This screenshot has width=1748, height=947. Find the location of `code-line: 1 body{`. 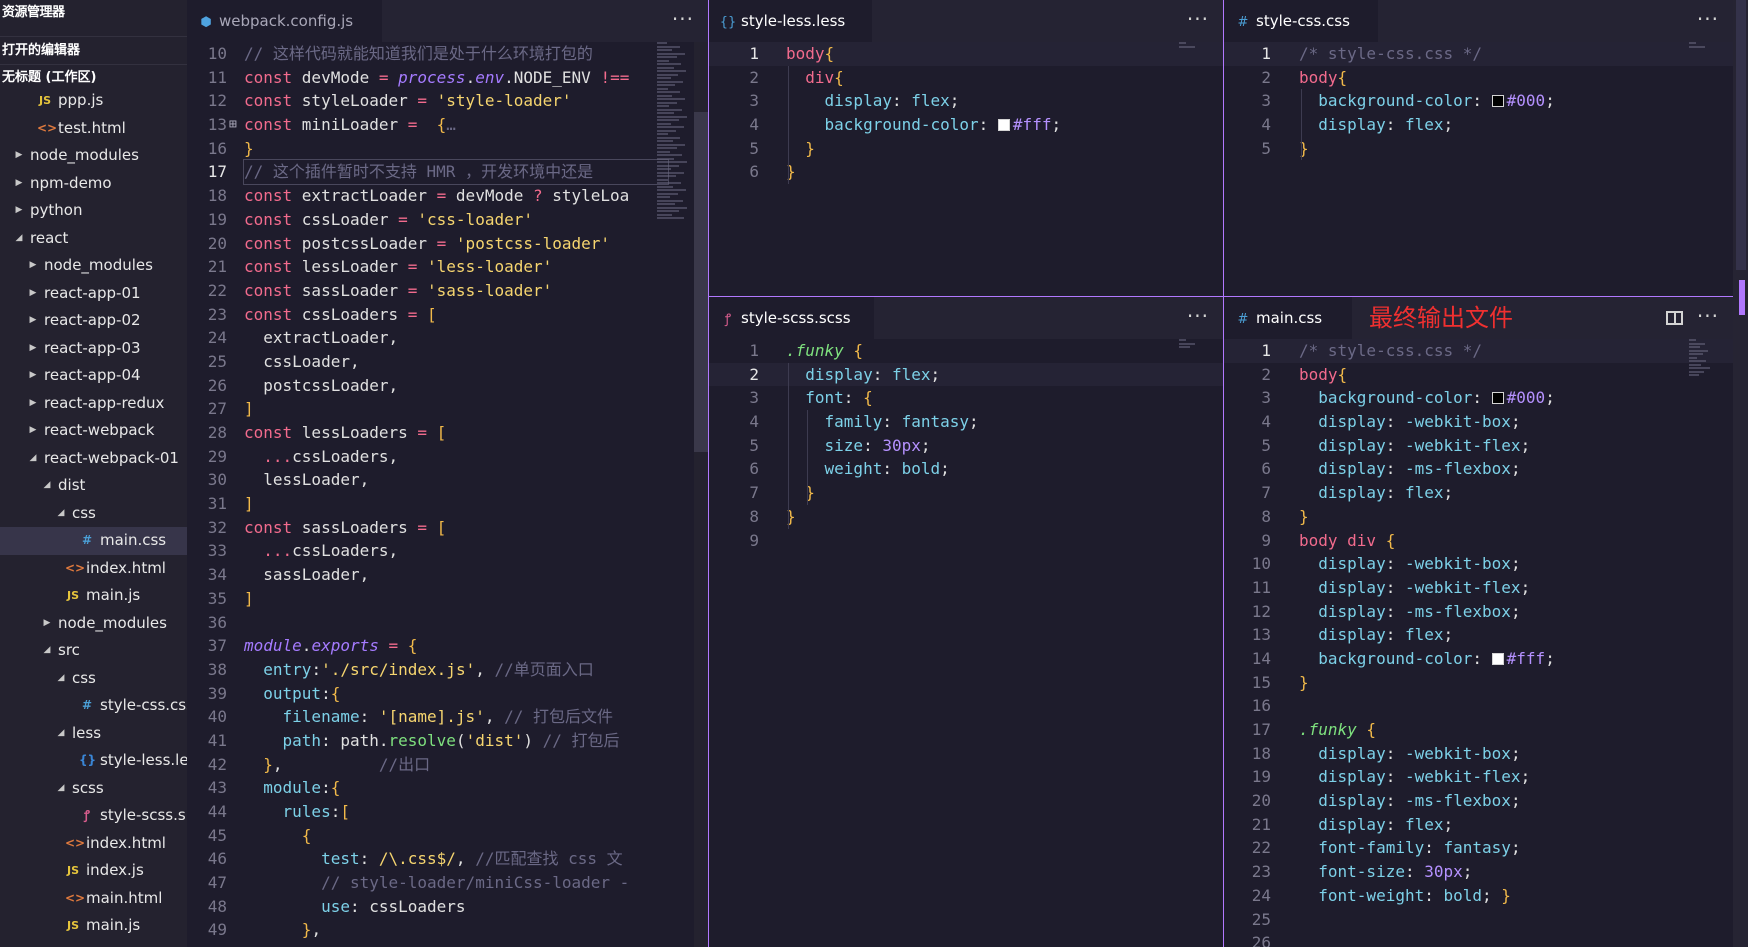

code-line: 1 body{ is located at coordinates (966, 54).